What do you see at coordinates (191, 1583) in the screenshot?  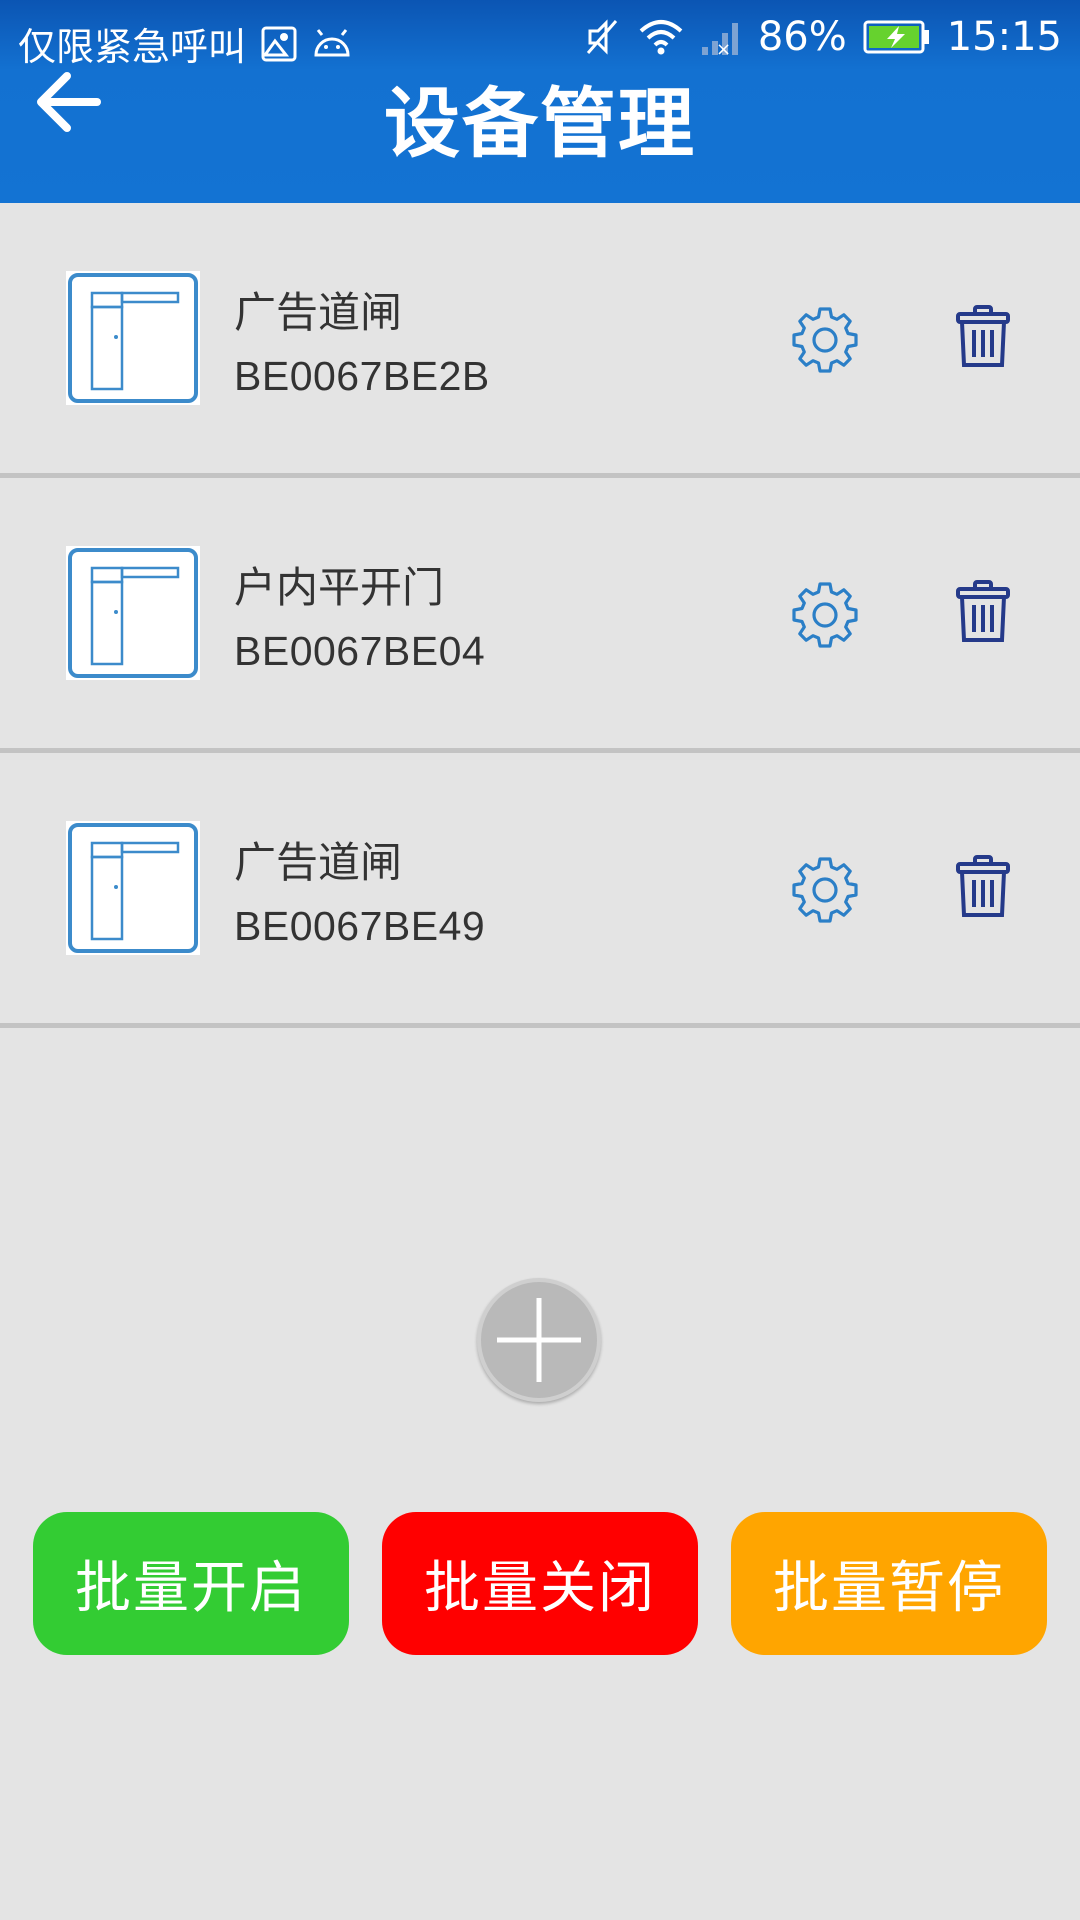 I see `bulk-open-button: 批量开启` at bounding box center [191, 1583].